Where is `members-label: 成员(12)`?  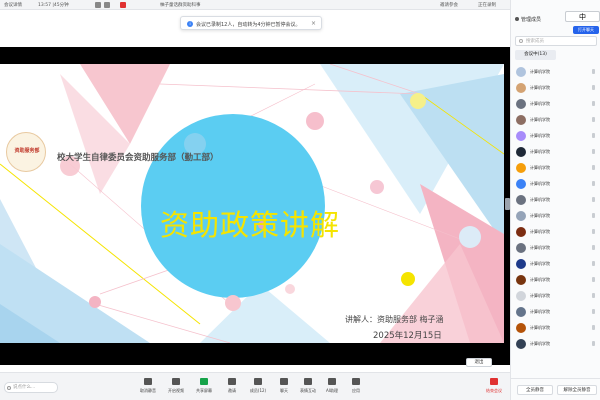
members-label: 成员(12) is located at coordinates (258, 390).